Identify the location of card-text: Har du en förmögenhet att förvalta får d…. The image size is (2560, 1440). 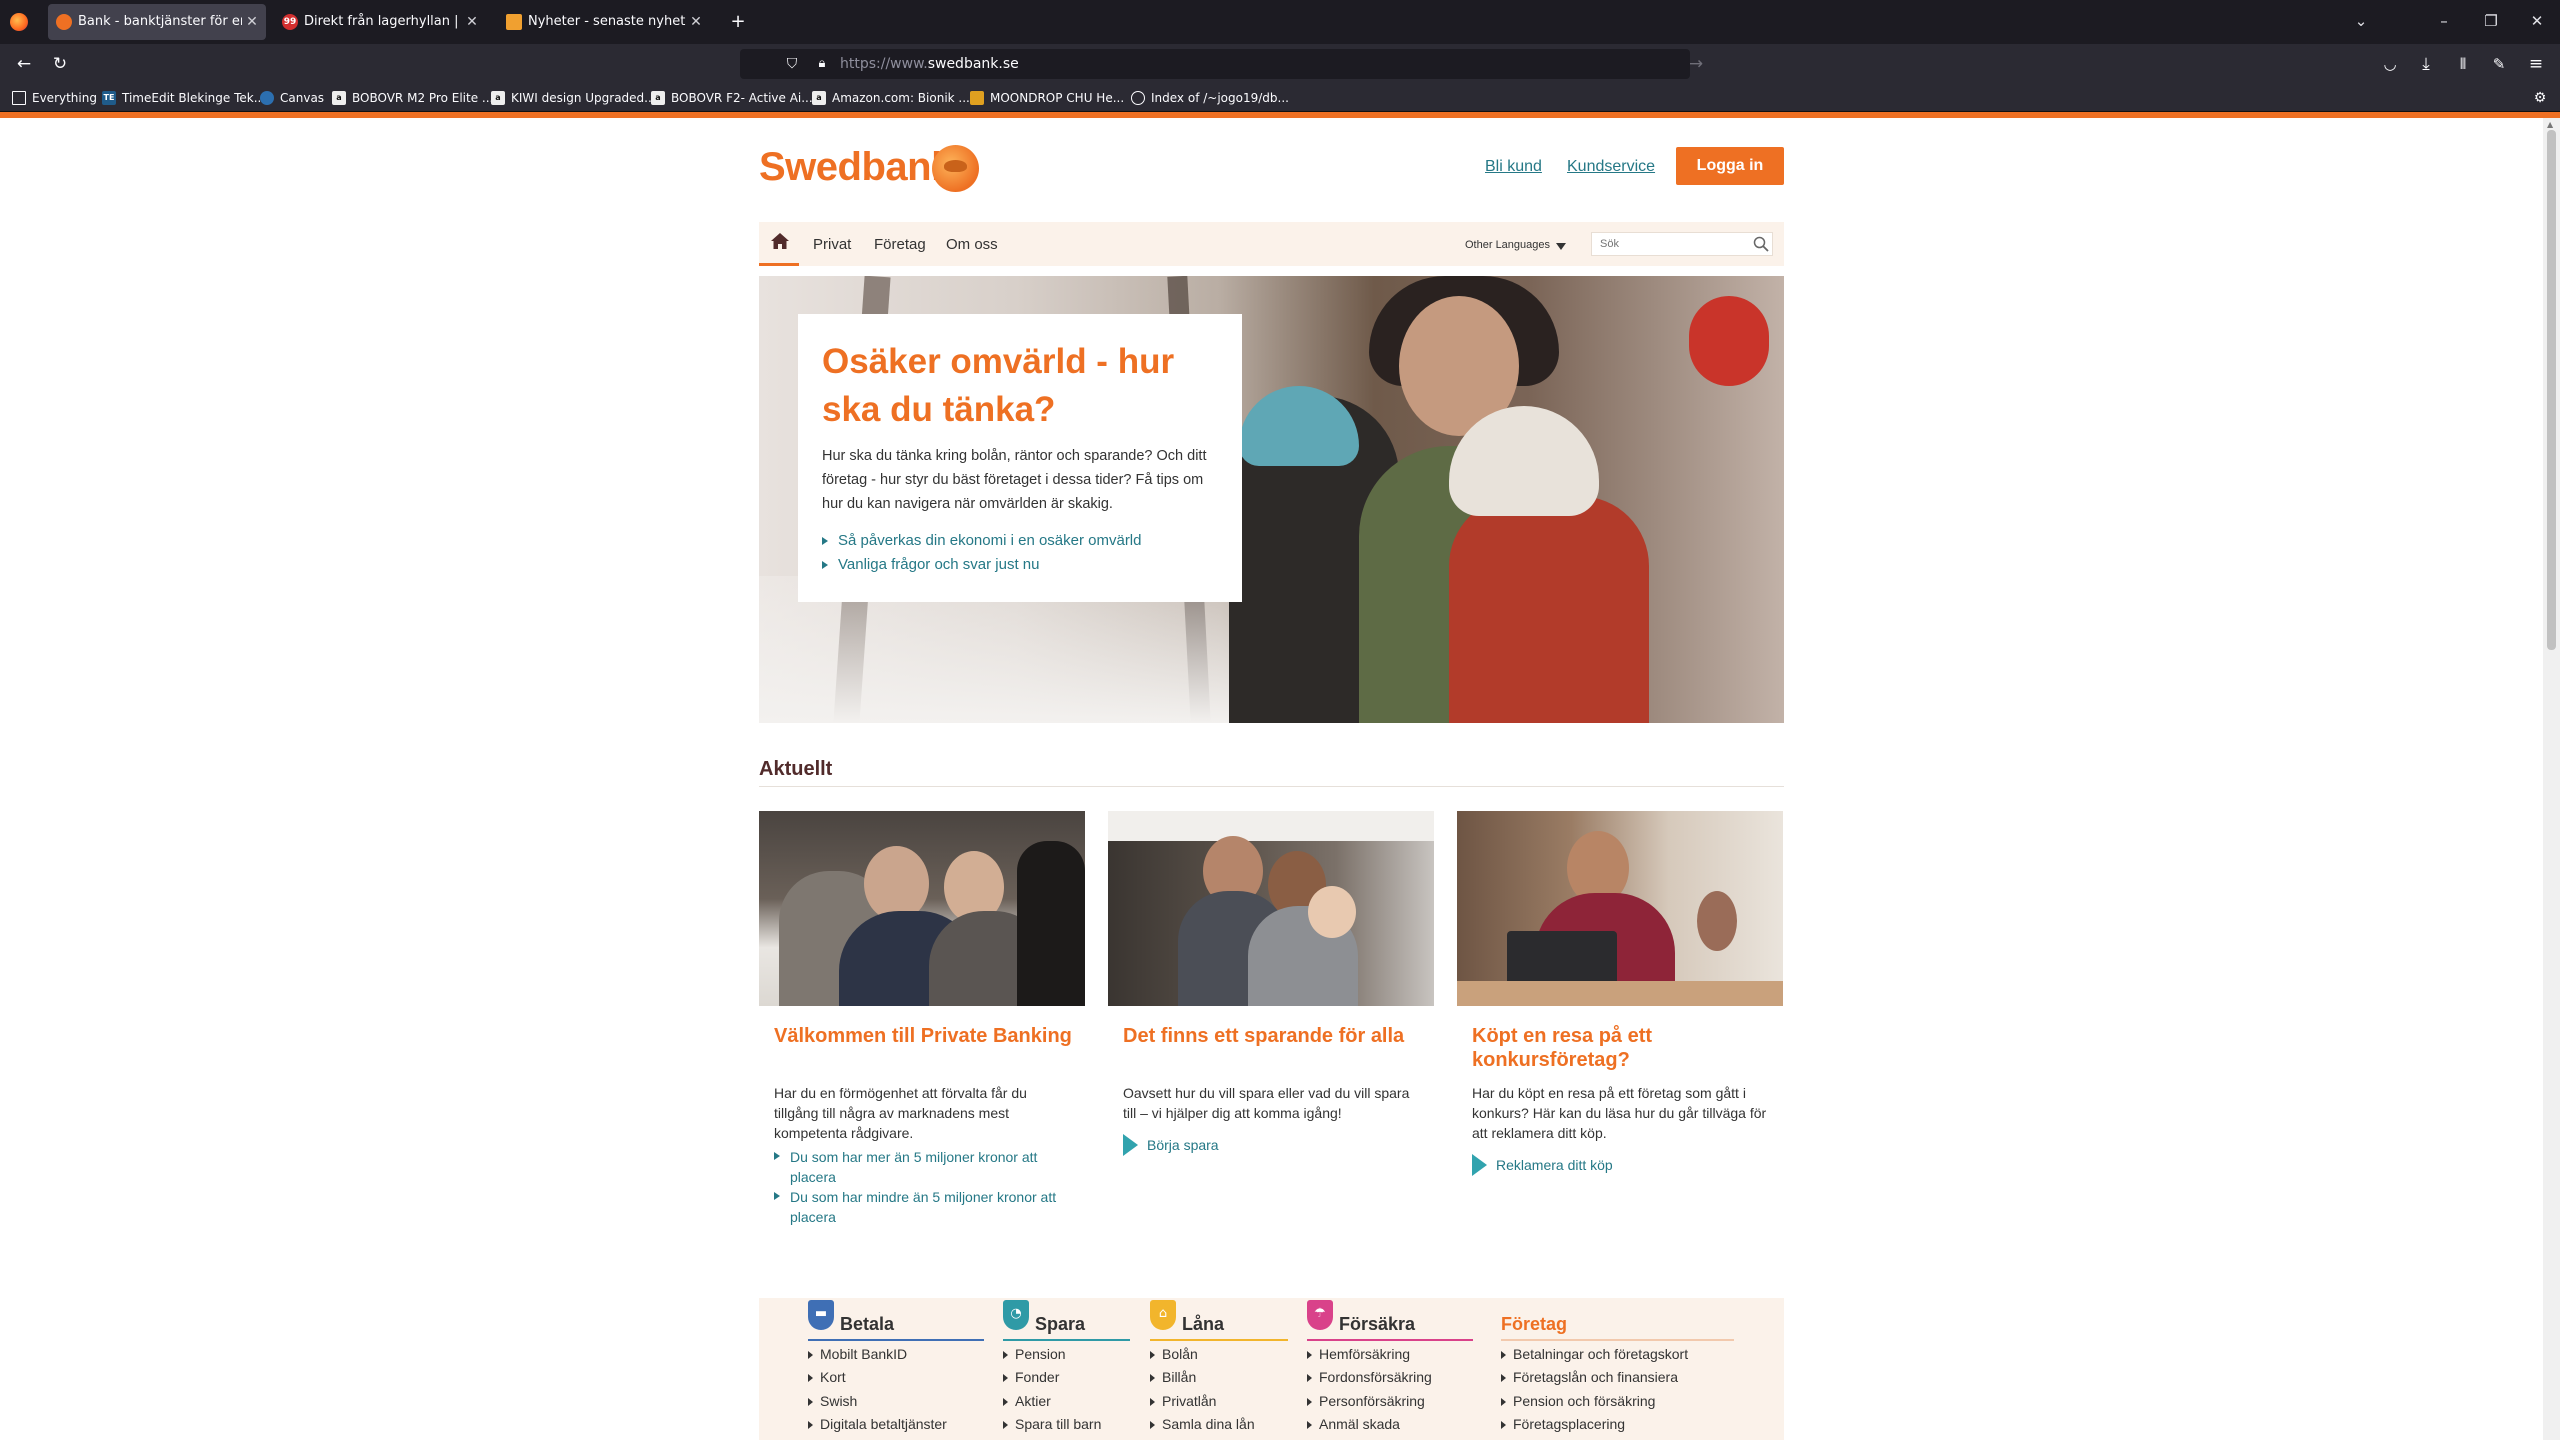
(900, 1113).